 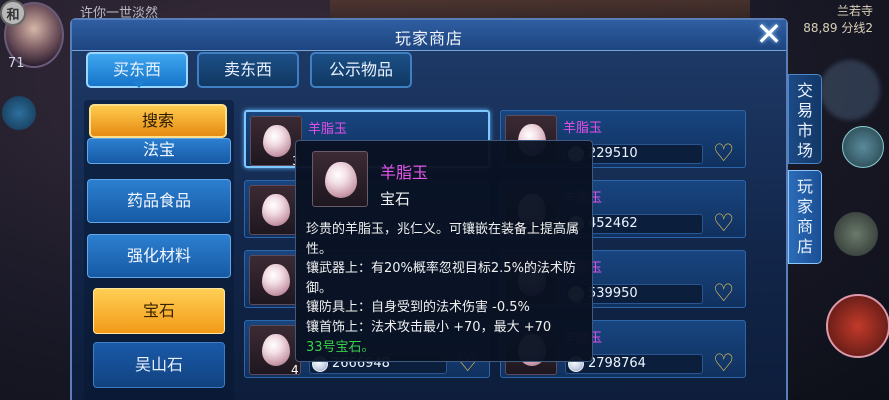 I want to click on item-price: 452462, so click(x=613, y=223).